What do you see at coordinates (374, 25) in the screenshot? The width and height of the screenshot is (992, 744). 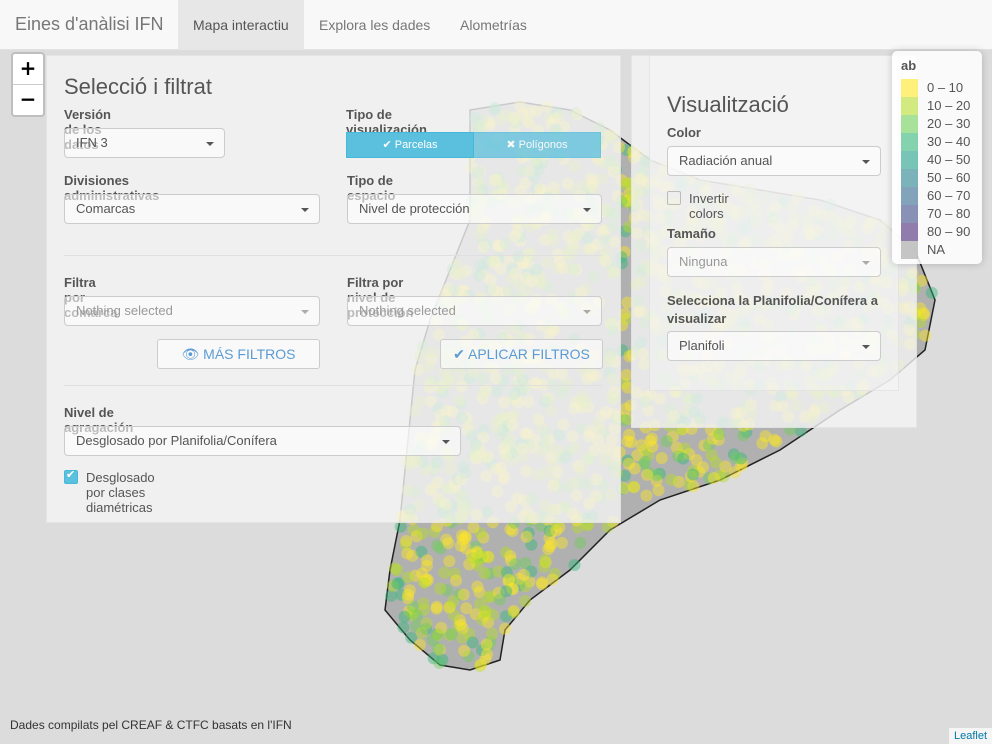 I see `tab-explora-les-dades: Explora les dades` at bounding box center [374, 25].